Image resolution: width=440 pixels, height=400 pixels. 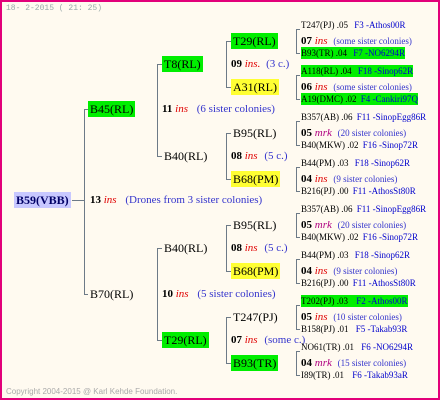 What do you see at coordinates (112, 109) in the screenshot?
I see `sire-upper: B45(RL)` at bounding box center [112, 109].